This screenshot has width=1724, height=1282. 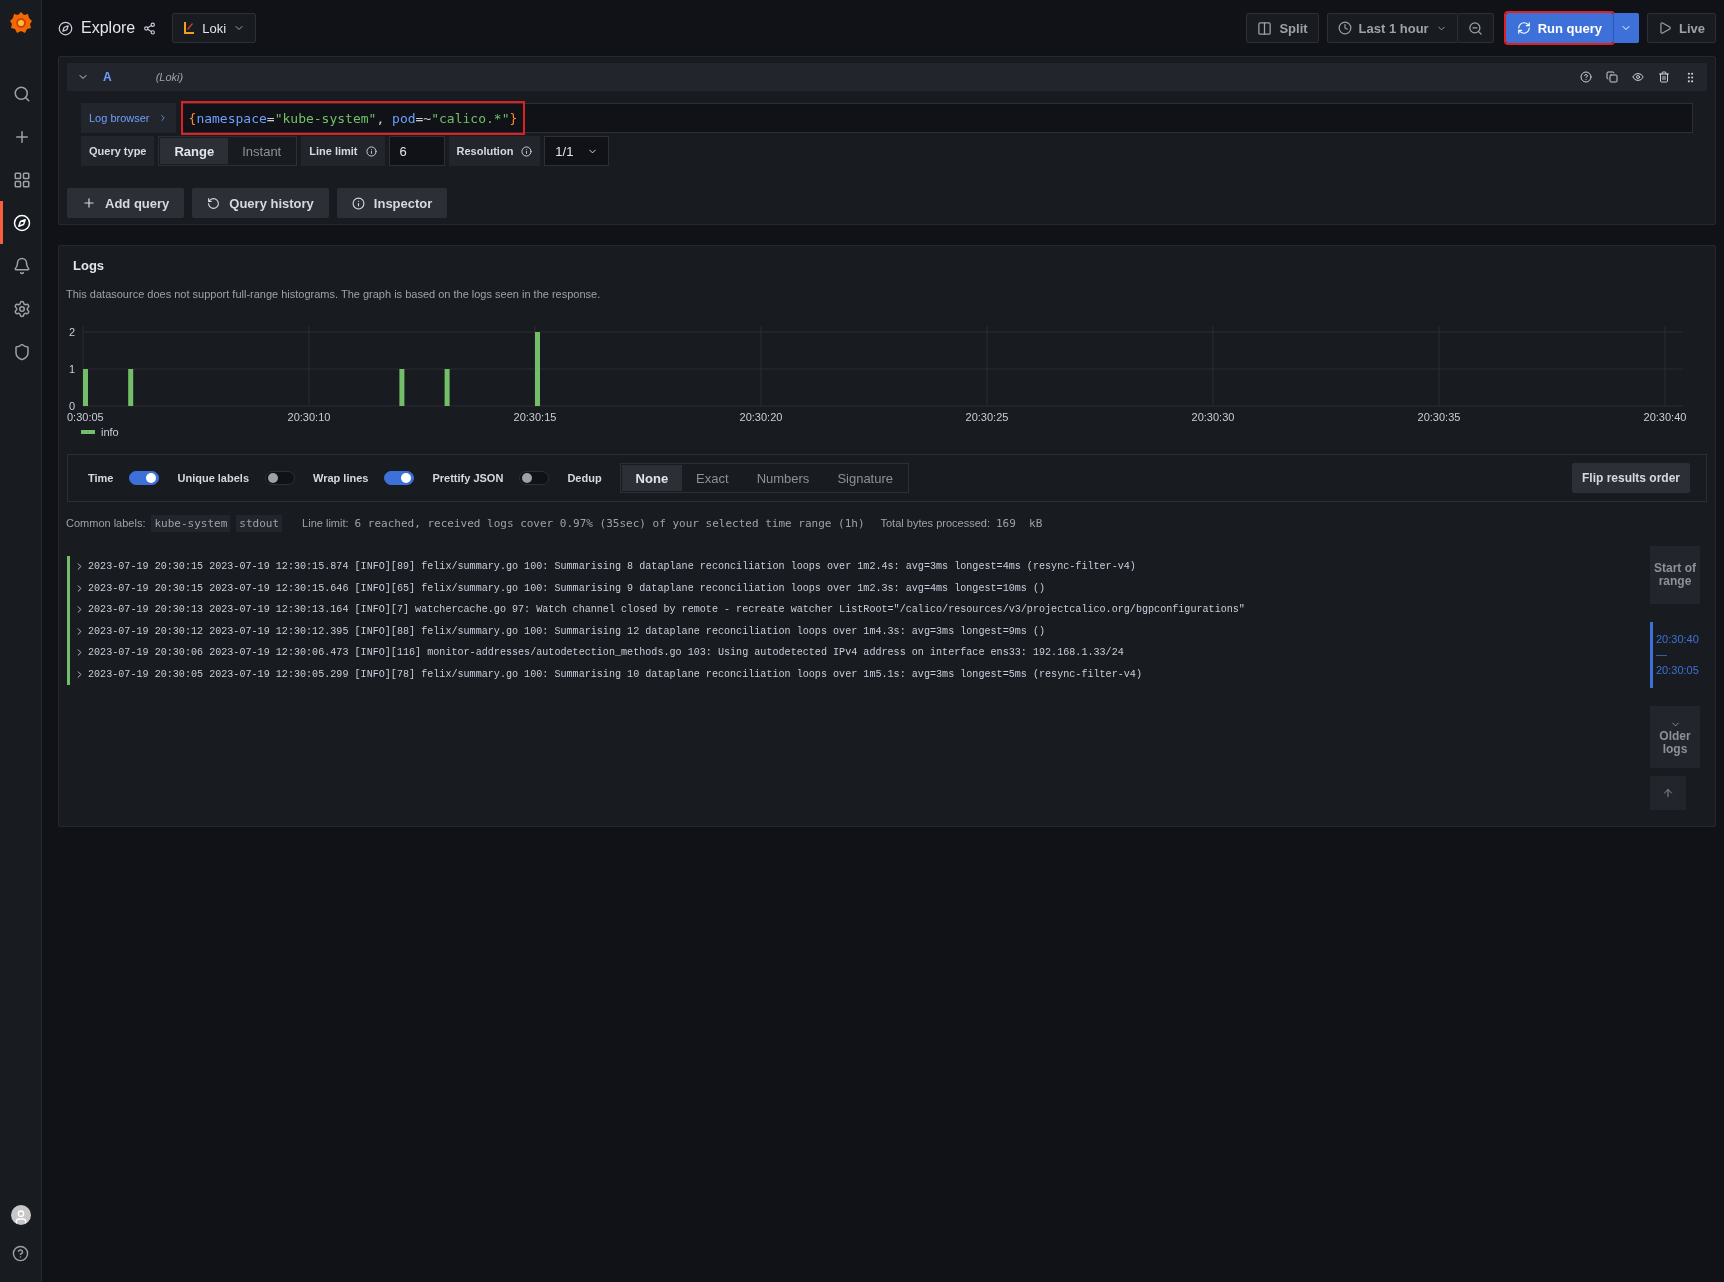 I want to click on compass-icon, so click(x=65, y=28).